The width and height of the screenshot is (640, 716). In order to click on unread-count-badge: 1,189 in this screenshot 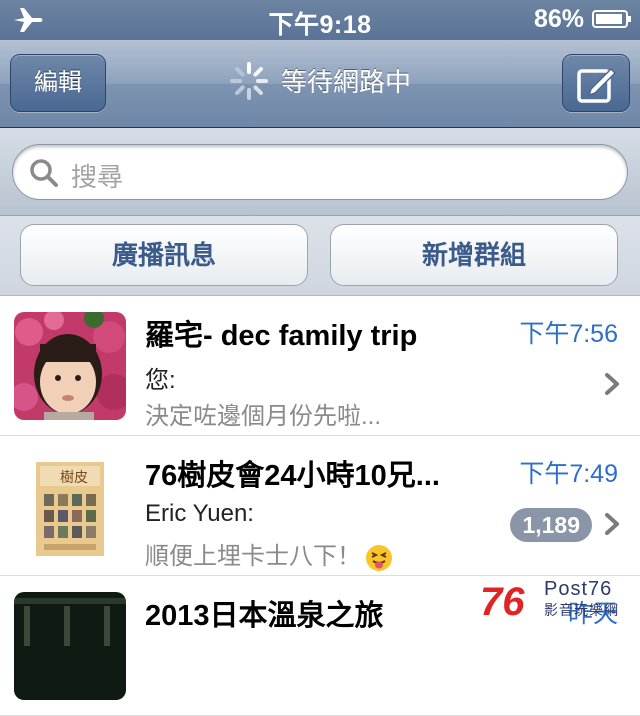, I will do `click(551, 525)`.